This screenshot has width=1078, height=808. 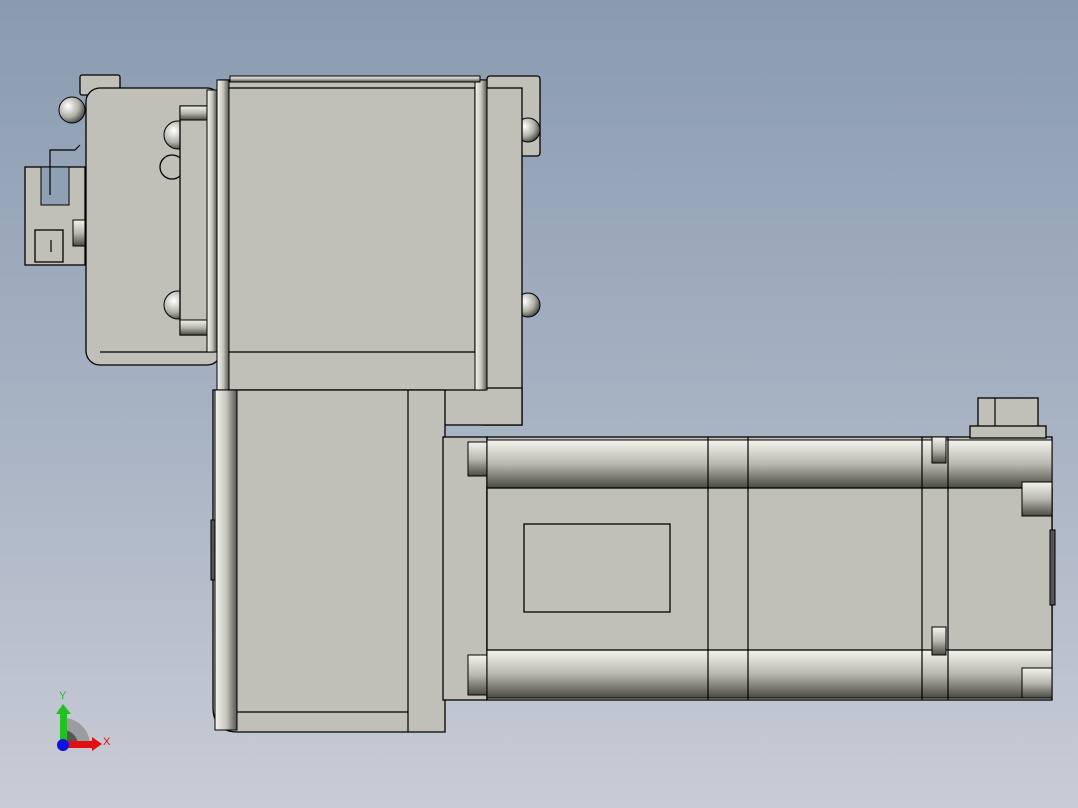 I want to click on motor-nameplate, so click(x=597, y=568).